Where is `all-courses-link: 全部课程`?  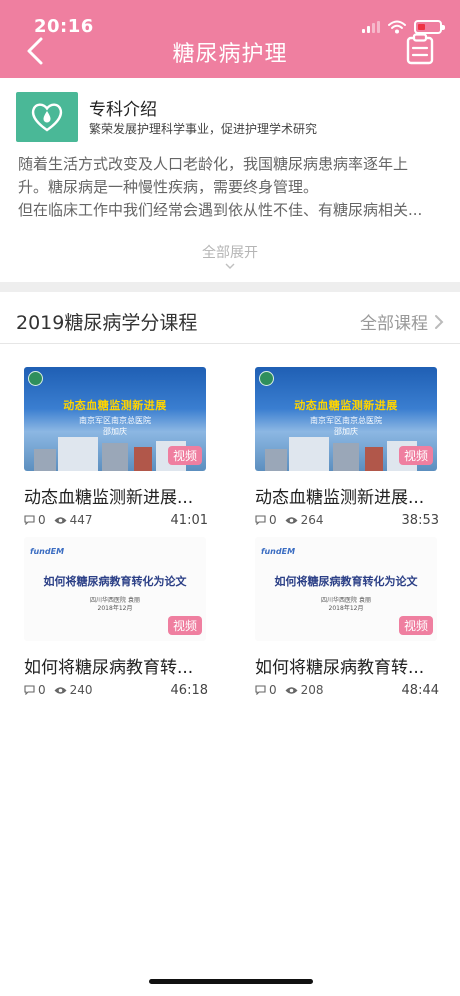 all-courses-link: 全部课程 is located at coordinates (402, 321).